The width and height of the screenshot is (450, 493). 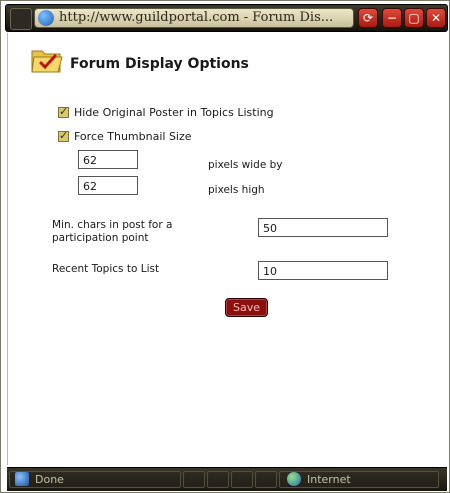 I want to click on thumbnail-width-input: 62, so click(x=108, y=159).